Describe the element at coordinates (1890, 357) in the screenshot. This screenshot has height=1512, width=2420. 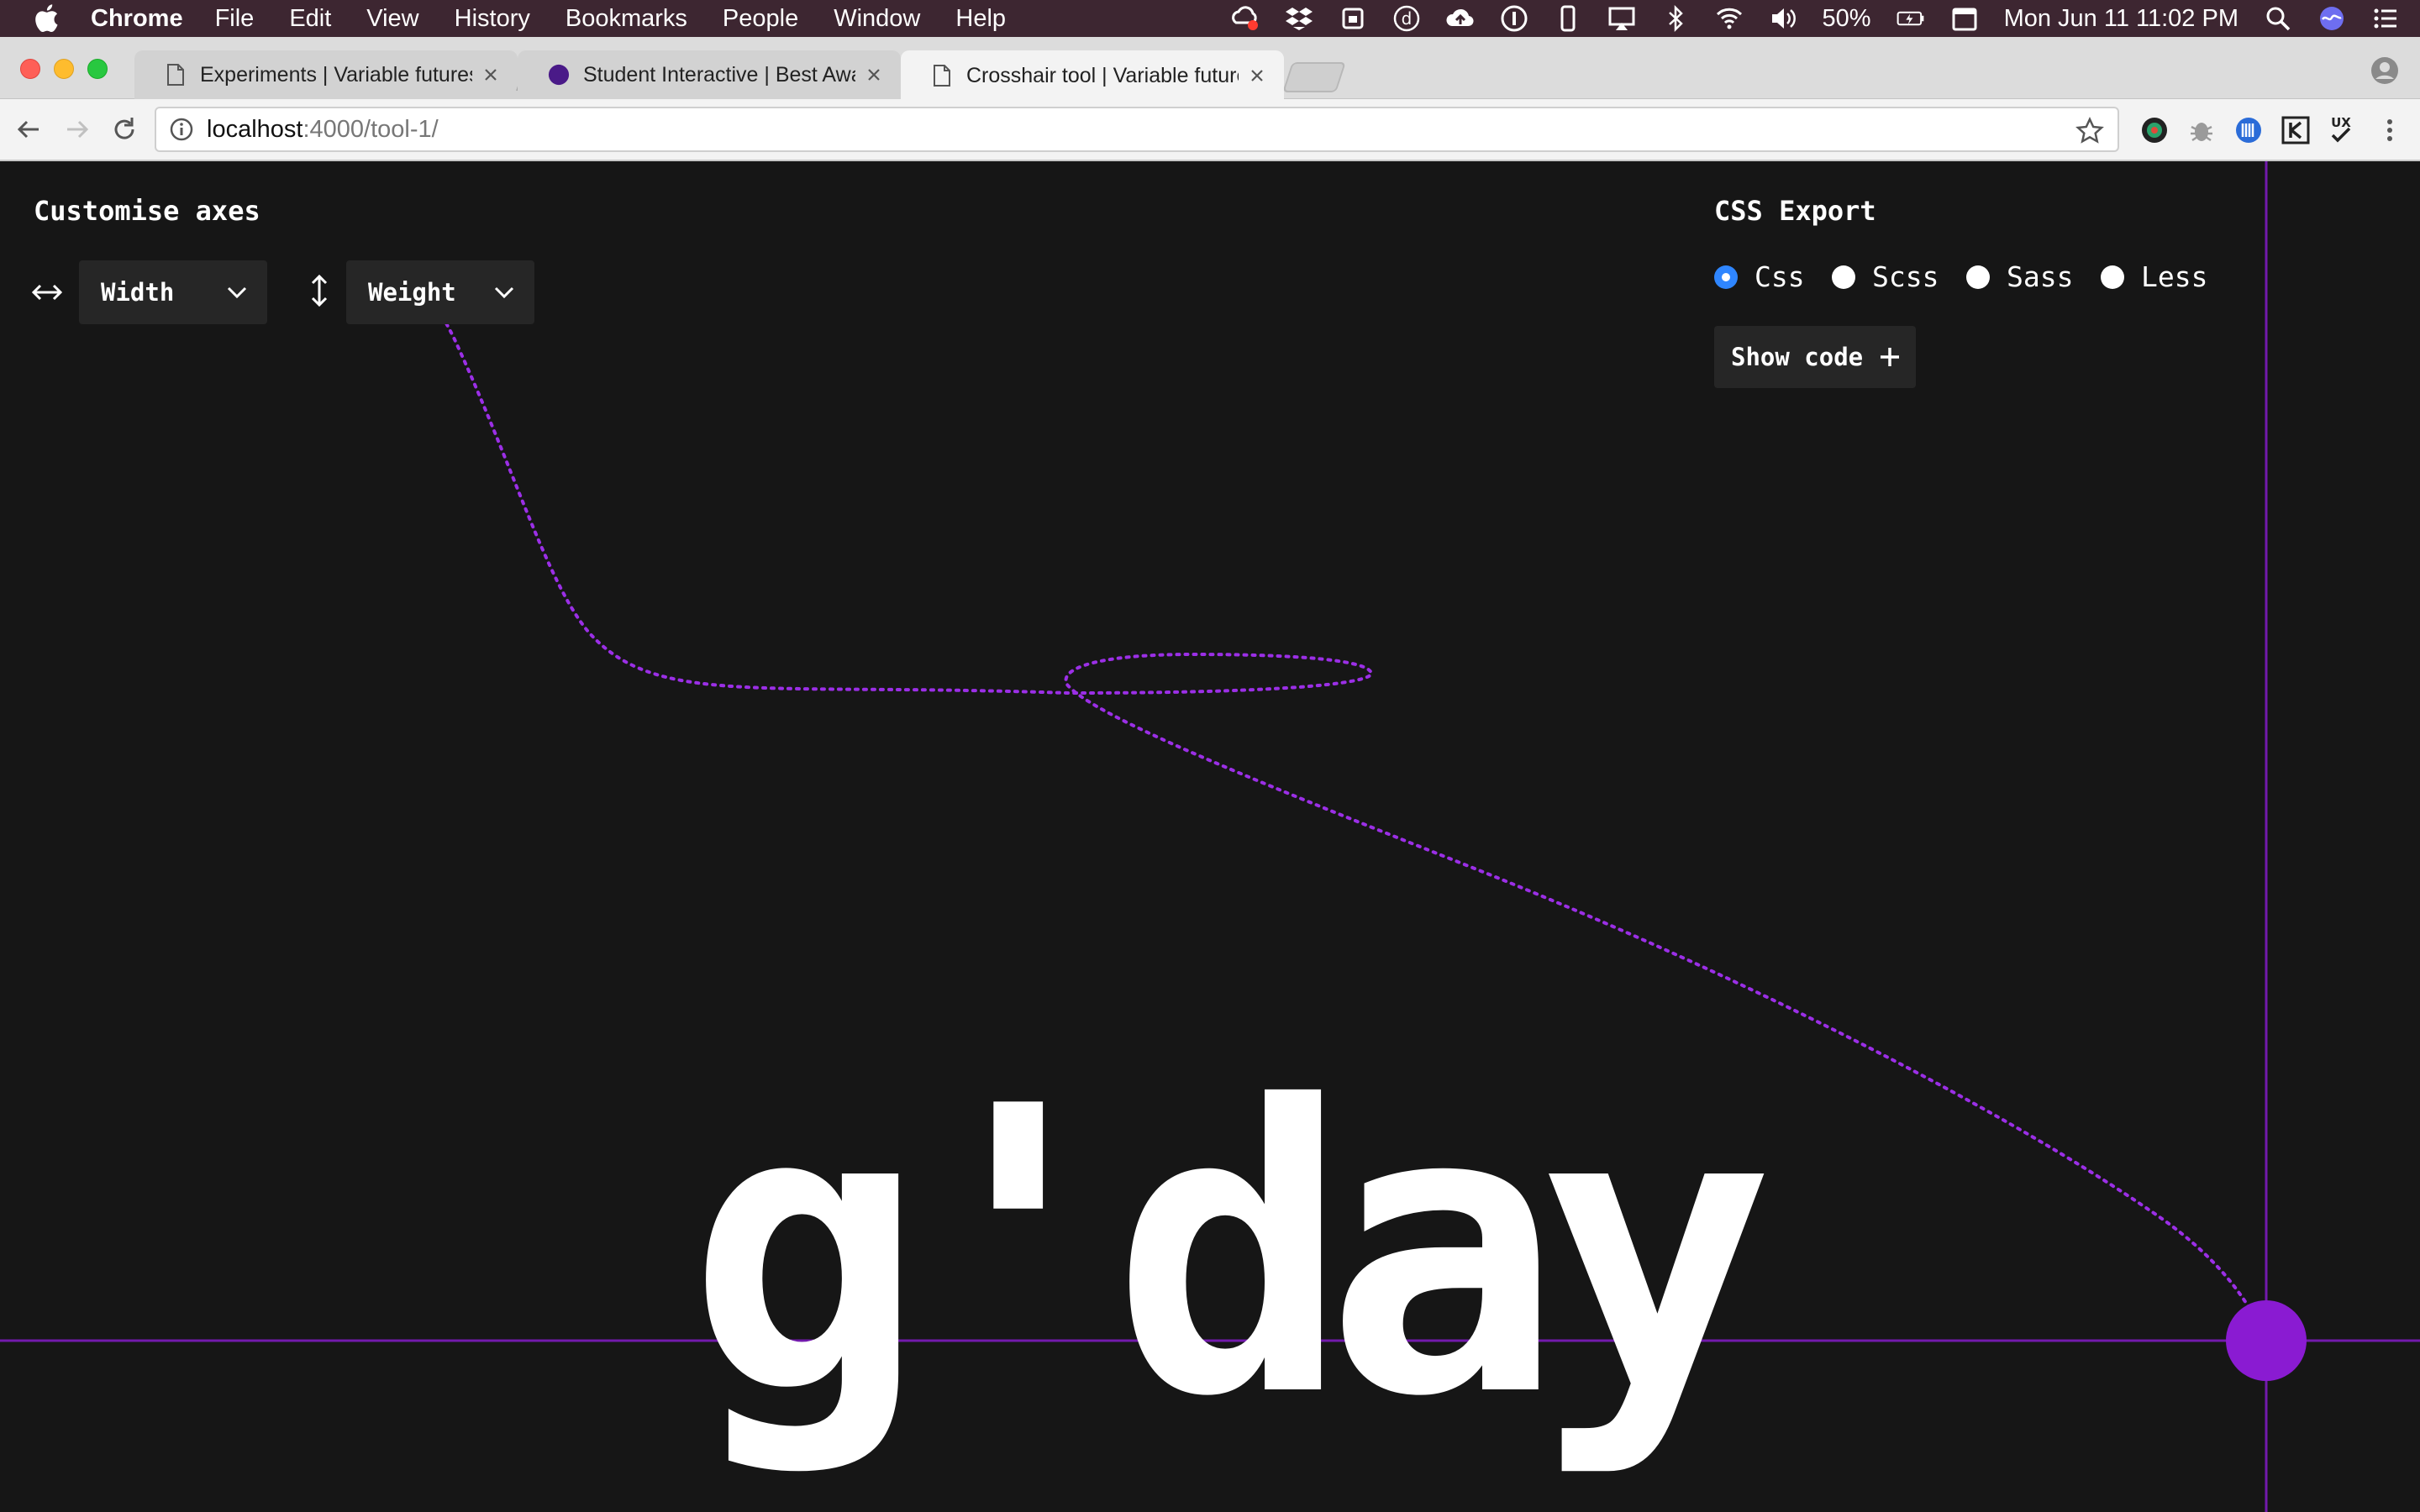
I see `plus-icon` at that location.